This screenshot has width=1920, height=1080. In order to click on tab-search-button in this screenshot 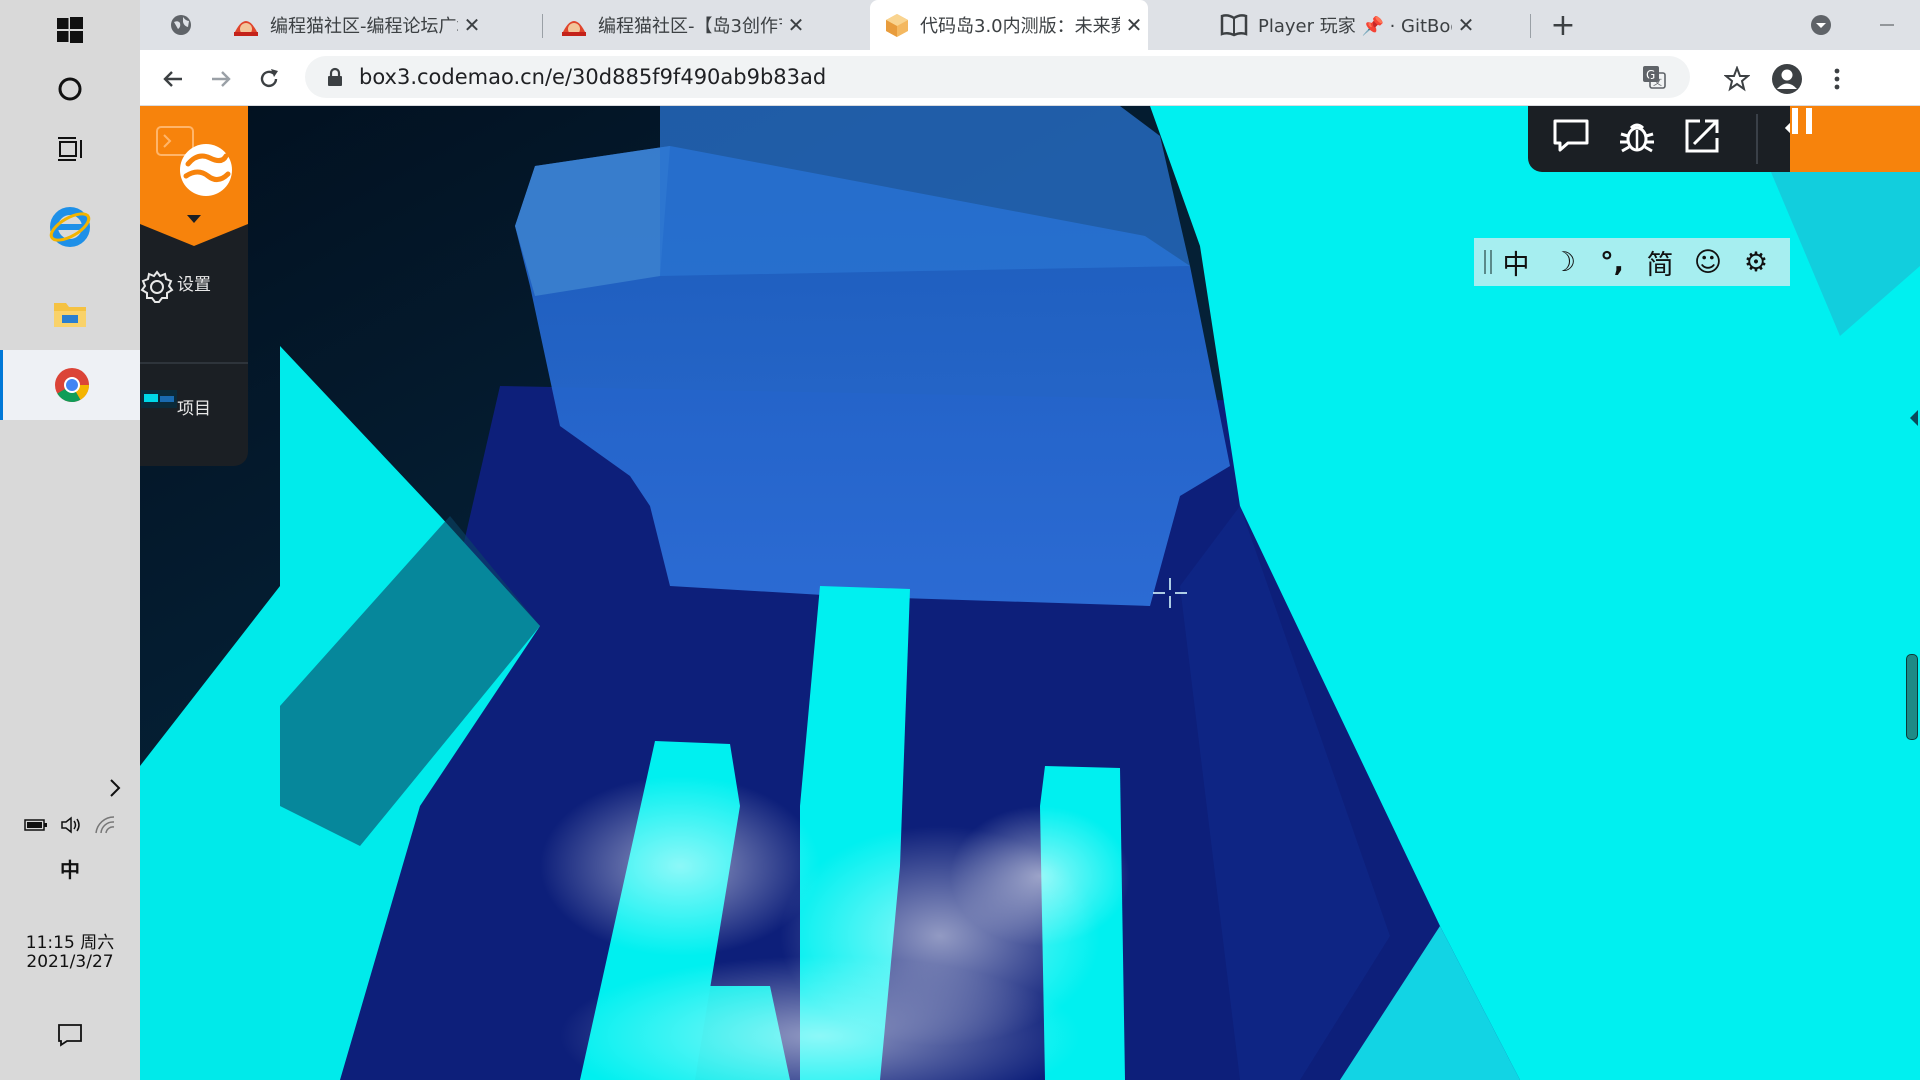, I will do `click(181, 25)`.